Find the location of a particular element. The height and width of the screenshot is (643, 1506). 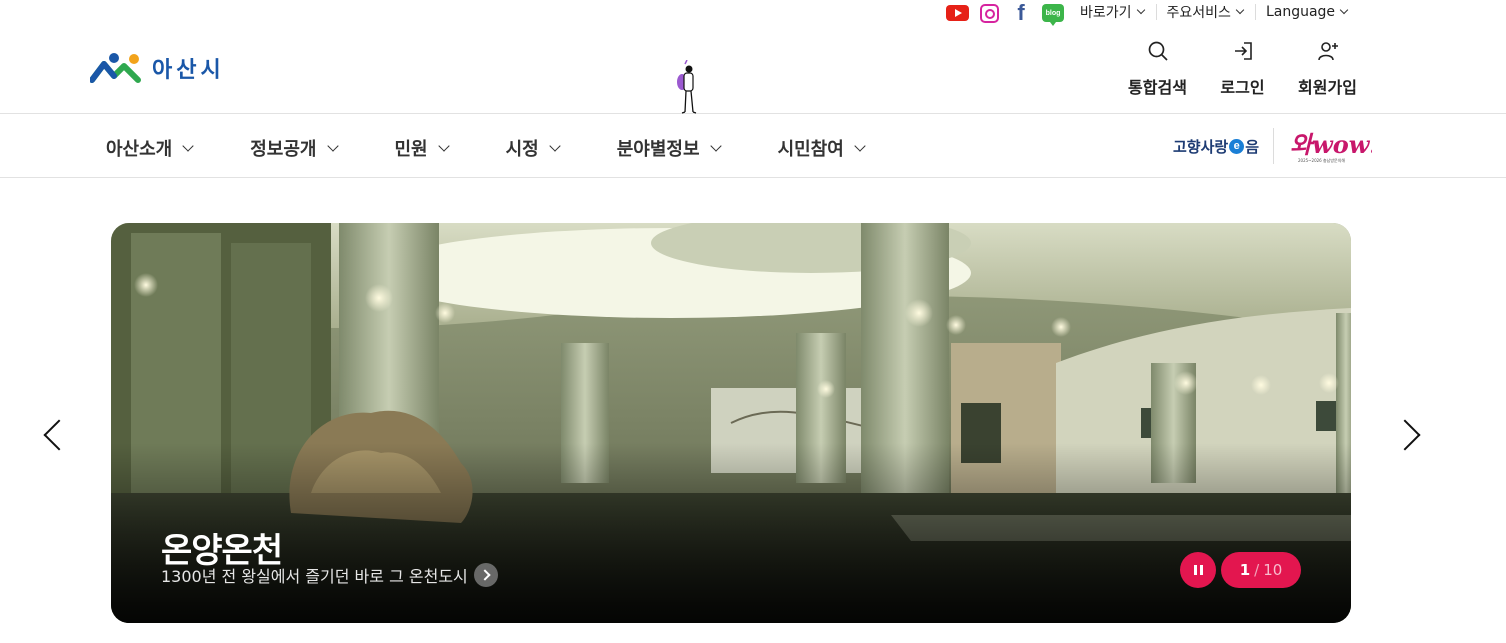

nav-item-label: 정보공개 is located at coordinates (283, 149).